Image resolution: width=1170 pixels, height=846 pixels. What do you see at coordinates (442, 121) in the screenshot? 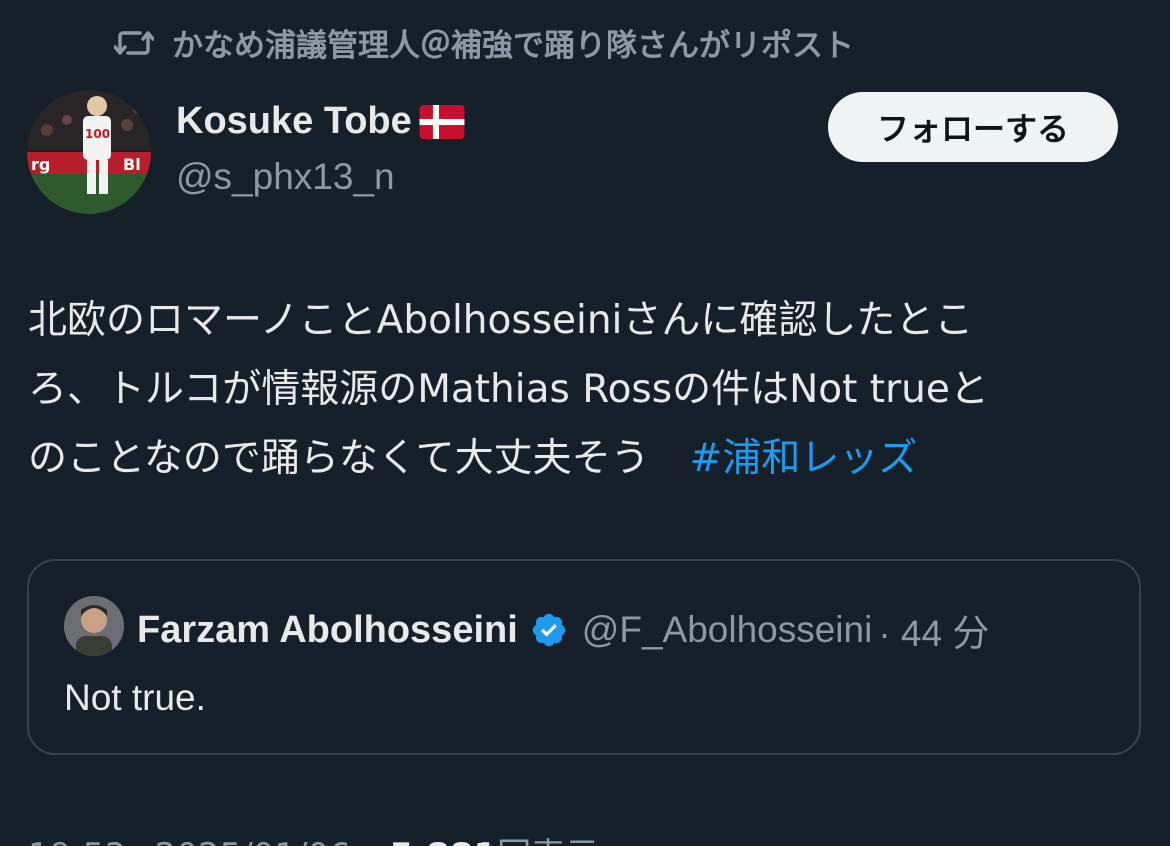
I see `denmark-flag-icon` at bounding box center [442, 121].